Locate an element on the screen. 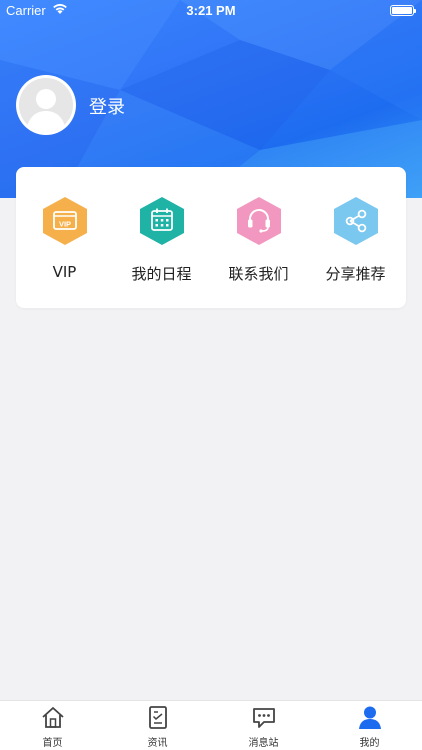  feature-vip-label: VIP is located at coordinates (64, 272).